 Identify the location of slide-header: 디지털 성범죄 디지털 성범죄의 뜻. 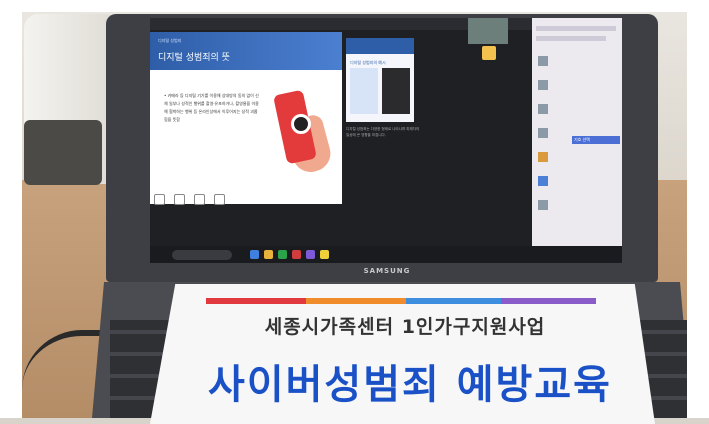
(246, 51).